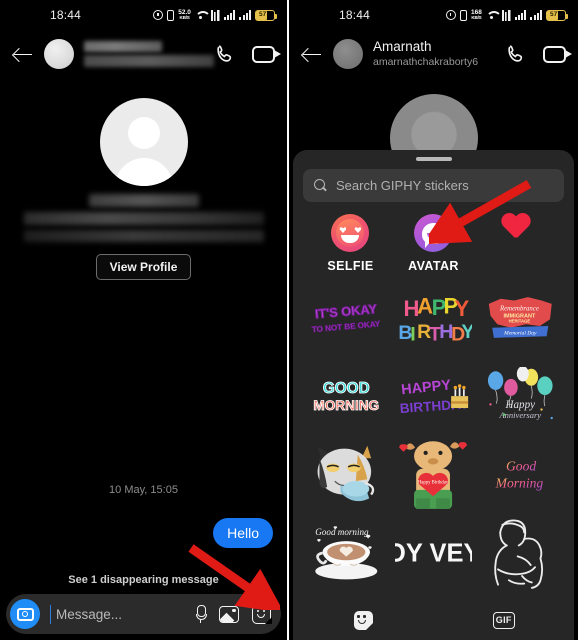 This screenshot has width=578, height=640. I want to click on sticker-item: OY VEY, so click(433, 552).